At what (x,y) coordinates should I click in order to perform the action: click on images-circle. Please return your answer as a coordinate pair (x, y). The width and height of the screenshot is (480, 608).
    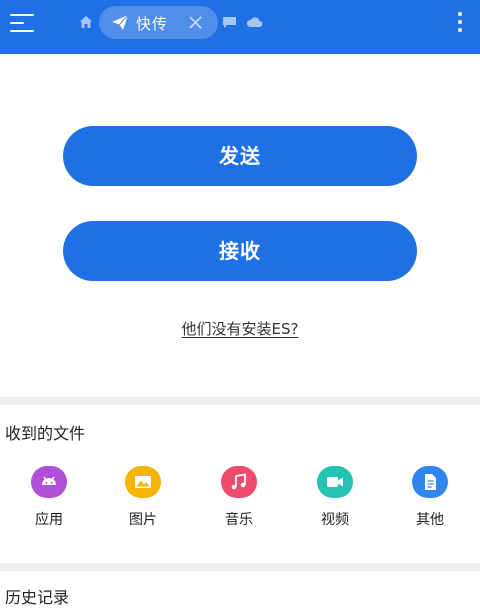
    Looking at the image, I should click on (143, 482).